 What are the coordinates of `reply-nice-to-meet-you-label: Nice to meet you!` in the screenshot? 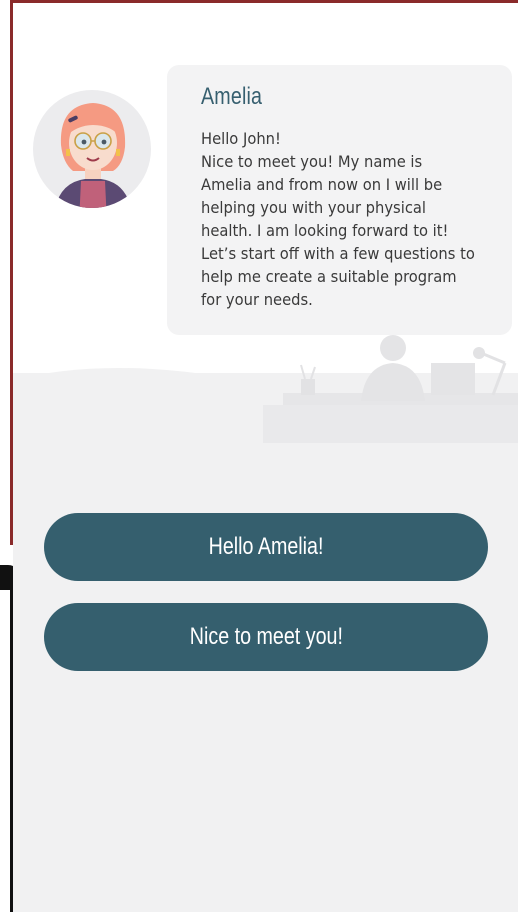 It's located at (266, 636).